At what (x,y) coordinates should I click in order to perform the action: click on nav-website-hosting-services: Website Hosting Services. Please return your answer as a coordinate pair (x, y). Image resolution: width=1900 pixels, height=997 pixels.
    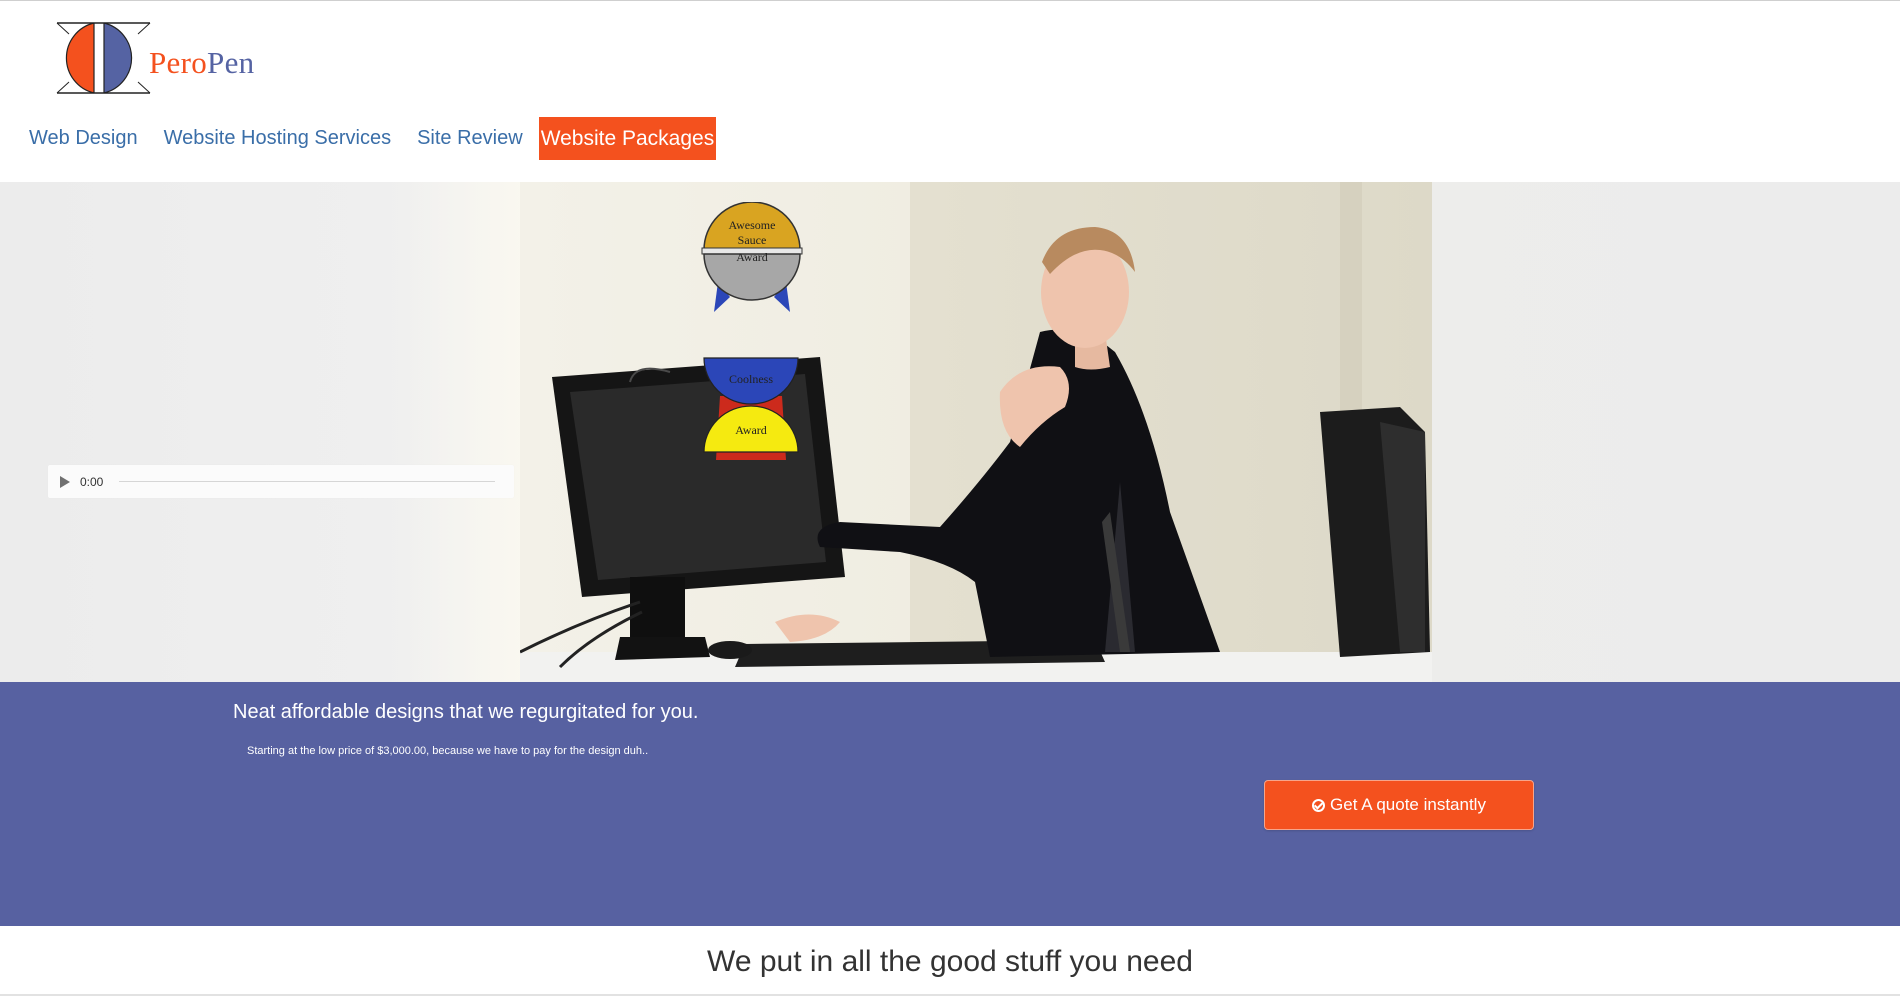
    Looking at the image, I should click on (278, 138).